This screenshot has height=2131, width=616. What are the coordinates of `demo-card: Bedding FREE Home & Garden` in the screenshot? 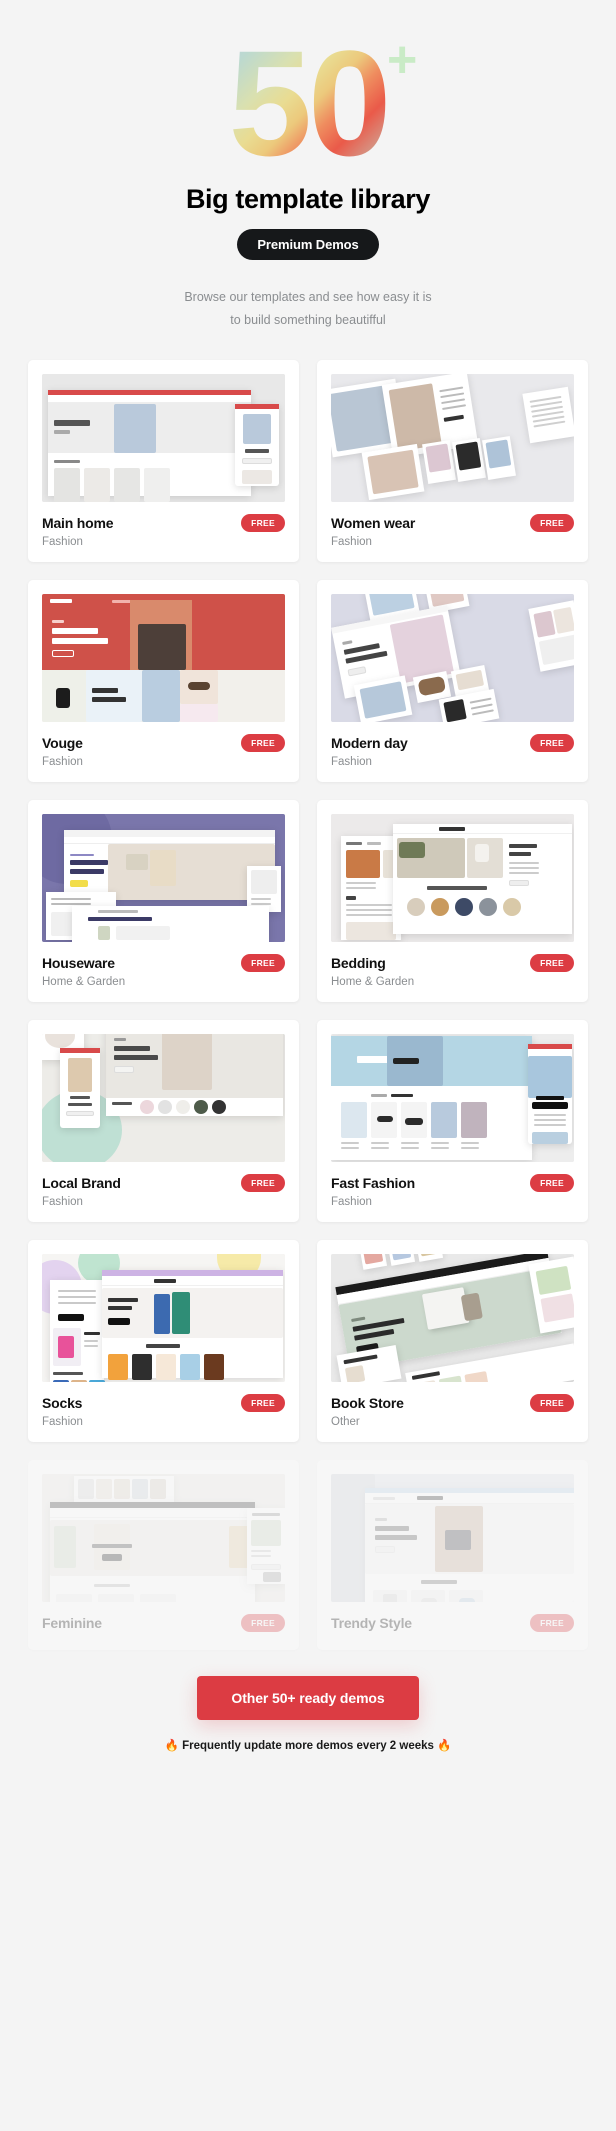 It's located at (452, 901).